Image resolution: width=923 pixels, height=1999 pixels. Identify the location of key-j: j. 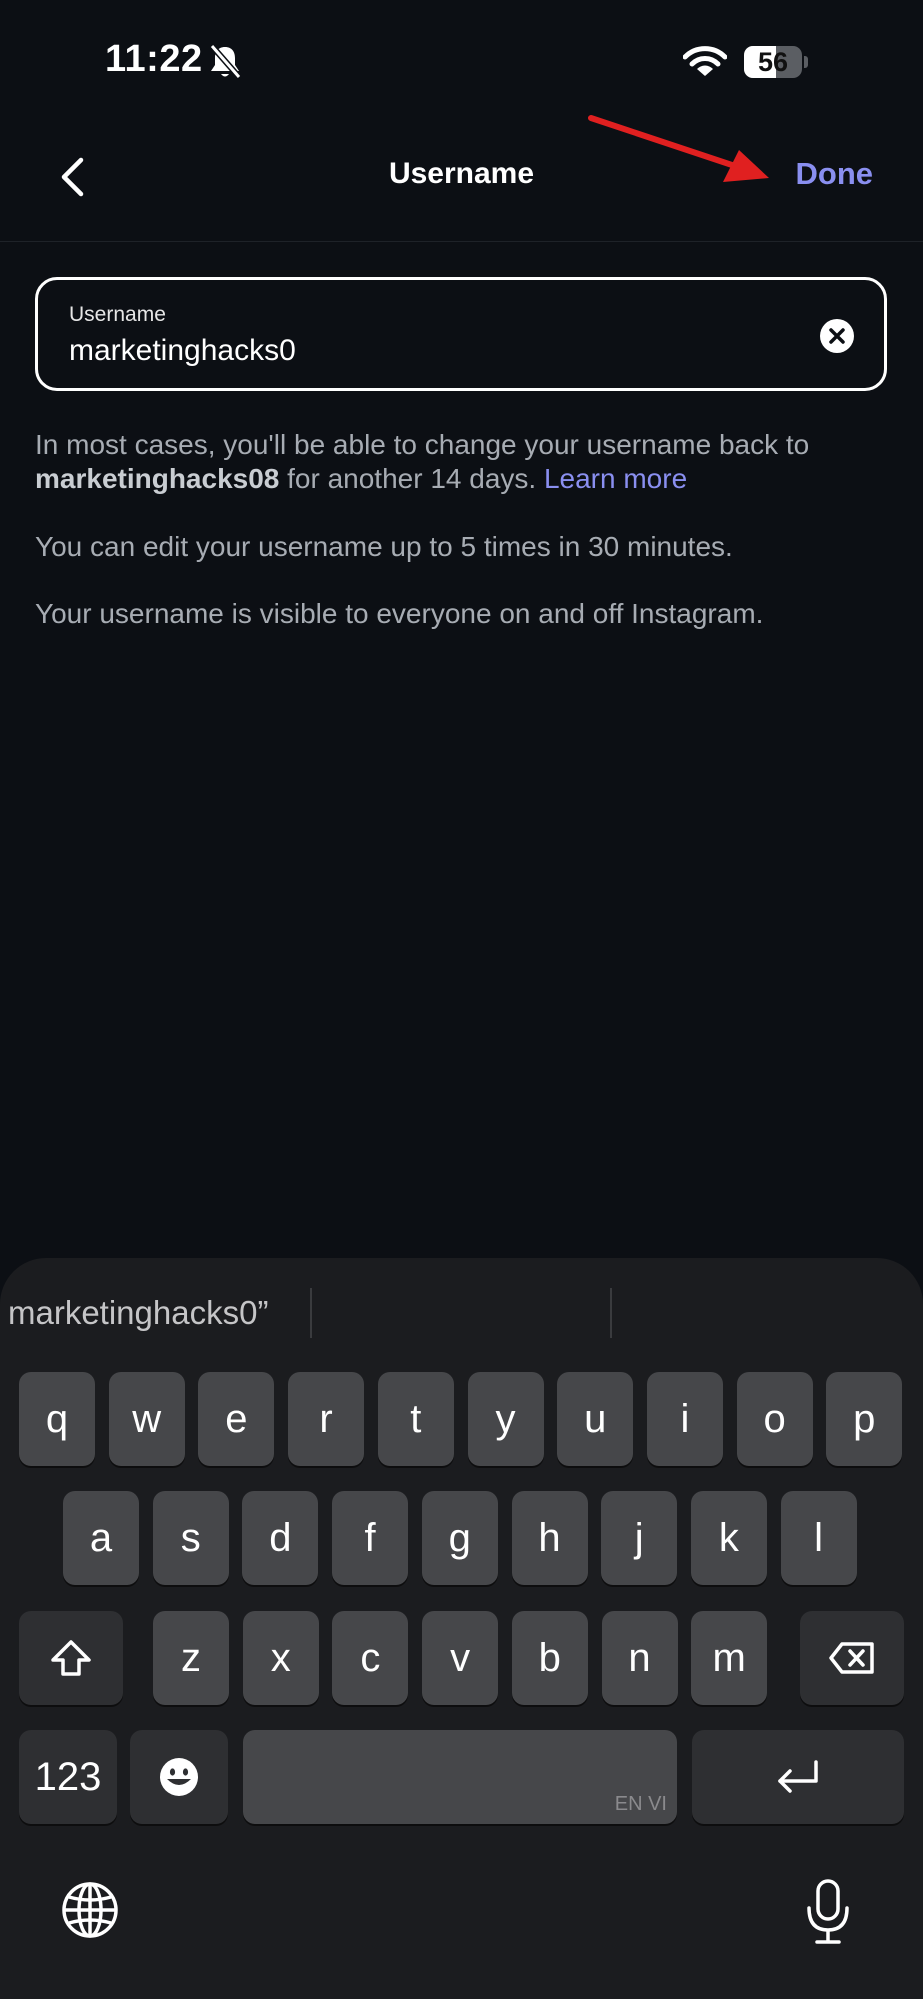
(639, 1538).